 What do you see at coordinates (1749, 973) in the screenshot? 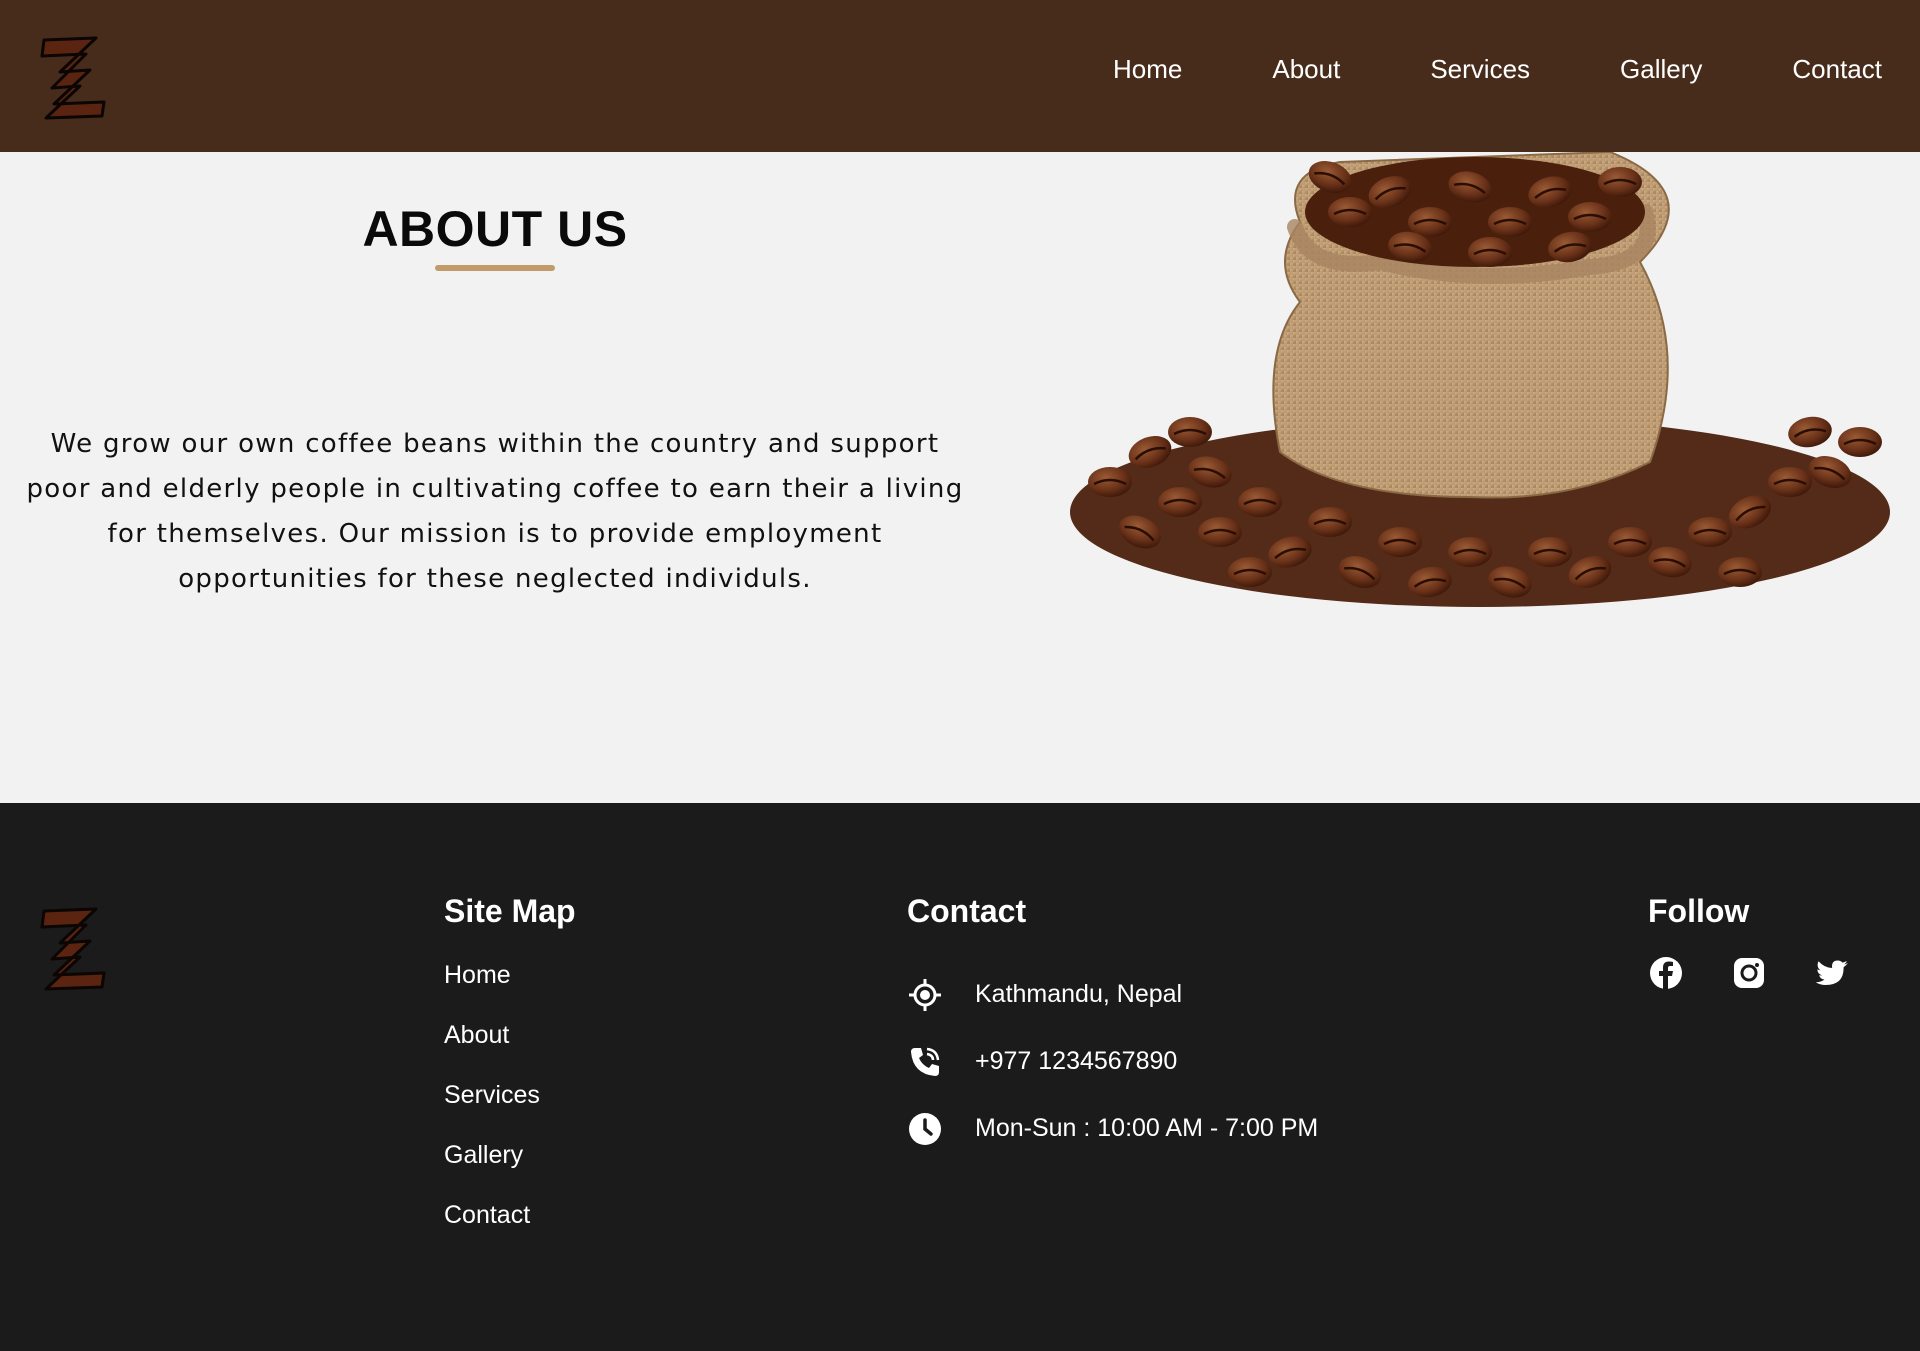
I see `instagram-icon` at bounding box center [1749, 973].